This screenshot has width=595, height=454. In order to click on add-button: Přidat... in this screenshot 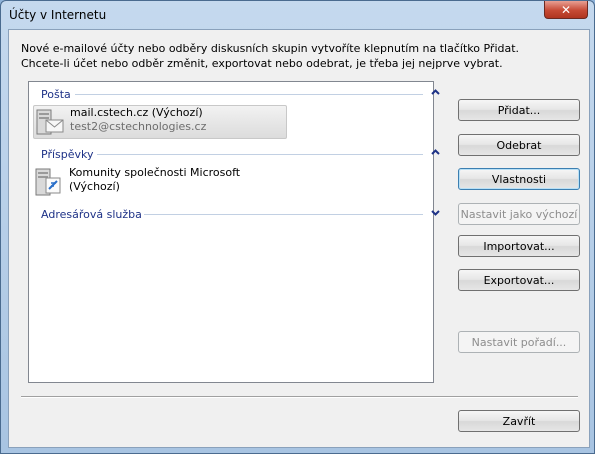, I will do `click(519, 110)`.